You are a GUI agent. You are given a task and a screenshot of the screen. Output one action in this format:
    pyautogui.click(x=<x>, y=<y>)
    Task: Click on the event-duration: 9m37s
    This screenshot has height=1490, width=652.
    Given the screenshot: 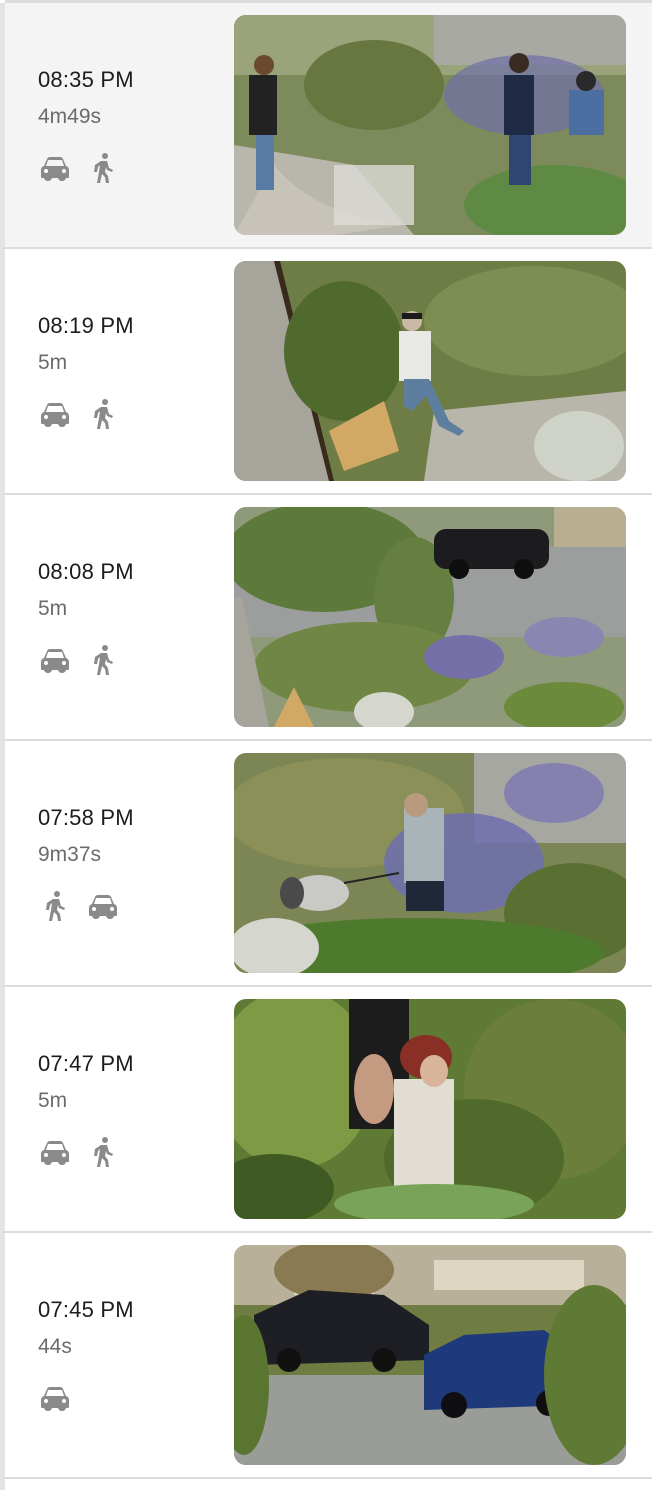 What is the action you would take?
    pyautogui.click(x=70, y=854)
    